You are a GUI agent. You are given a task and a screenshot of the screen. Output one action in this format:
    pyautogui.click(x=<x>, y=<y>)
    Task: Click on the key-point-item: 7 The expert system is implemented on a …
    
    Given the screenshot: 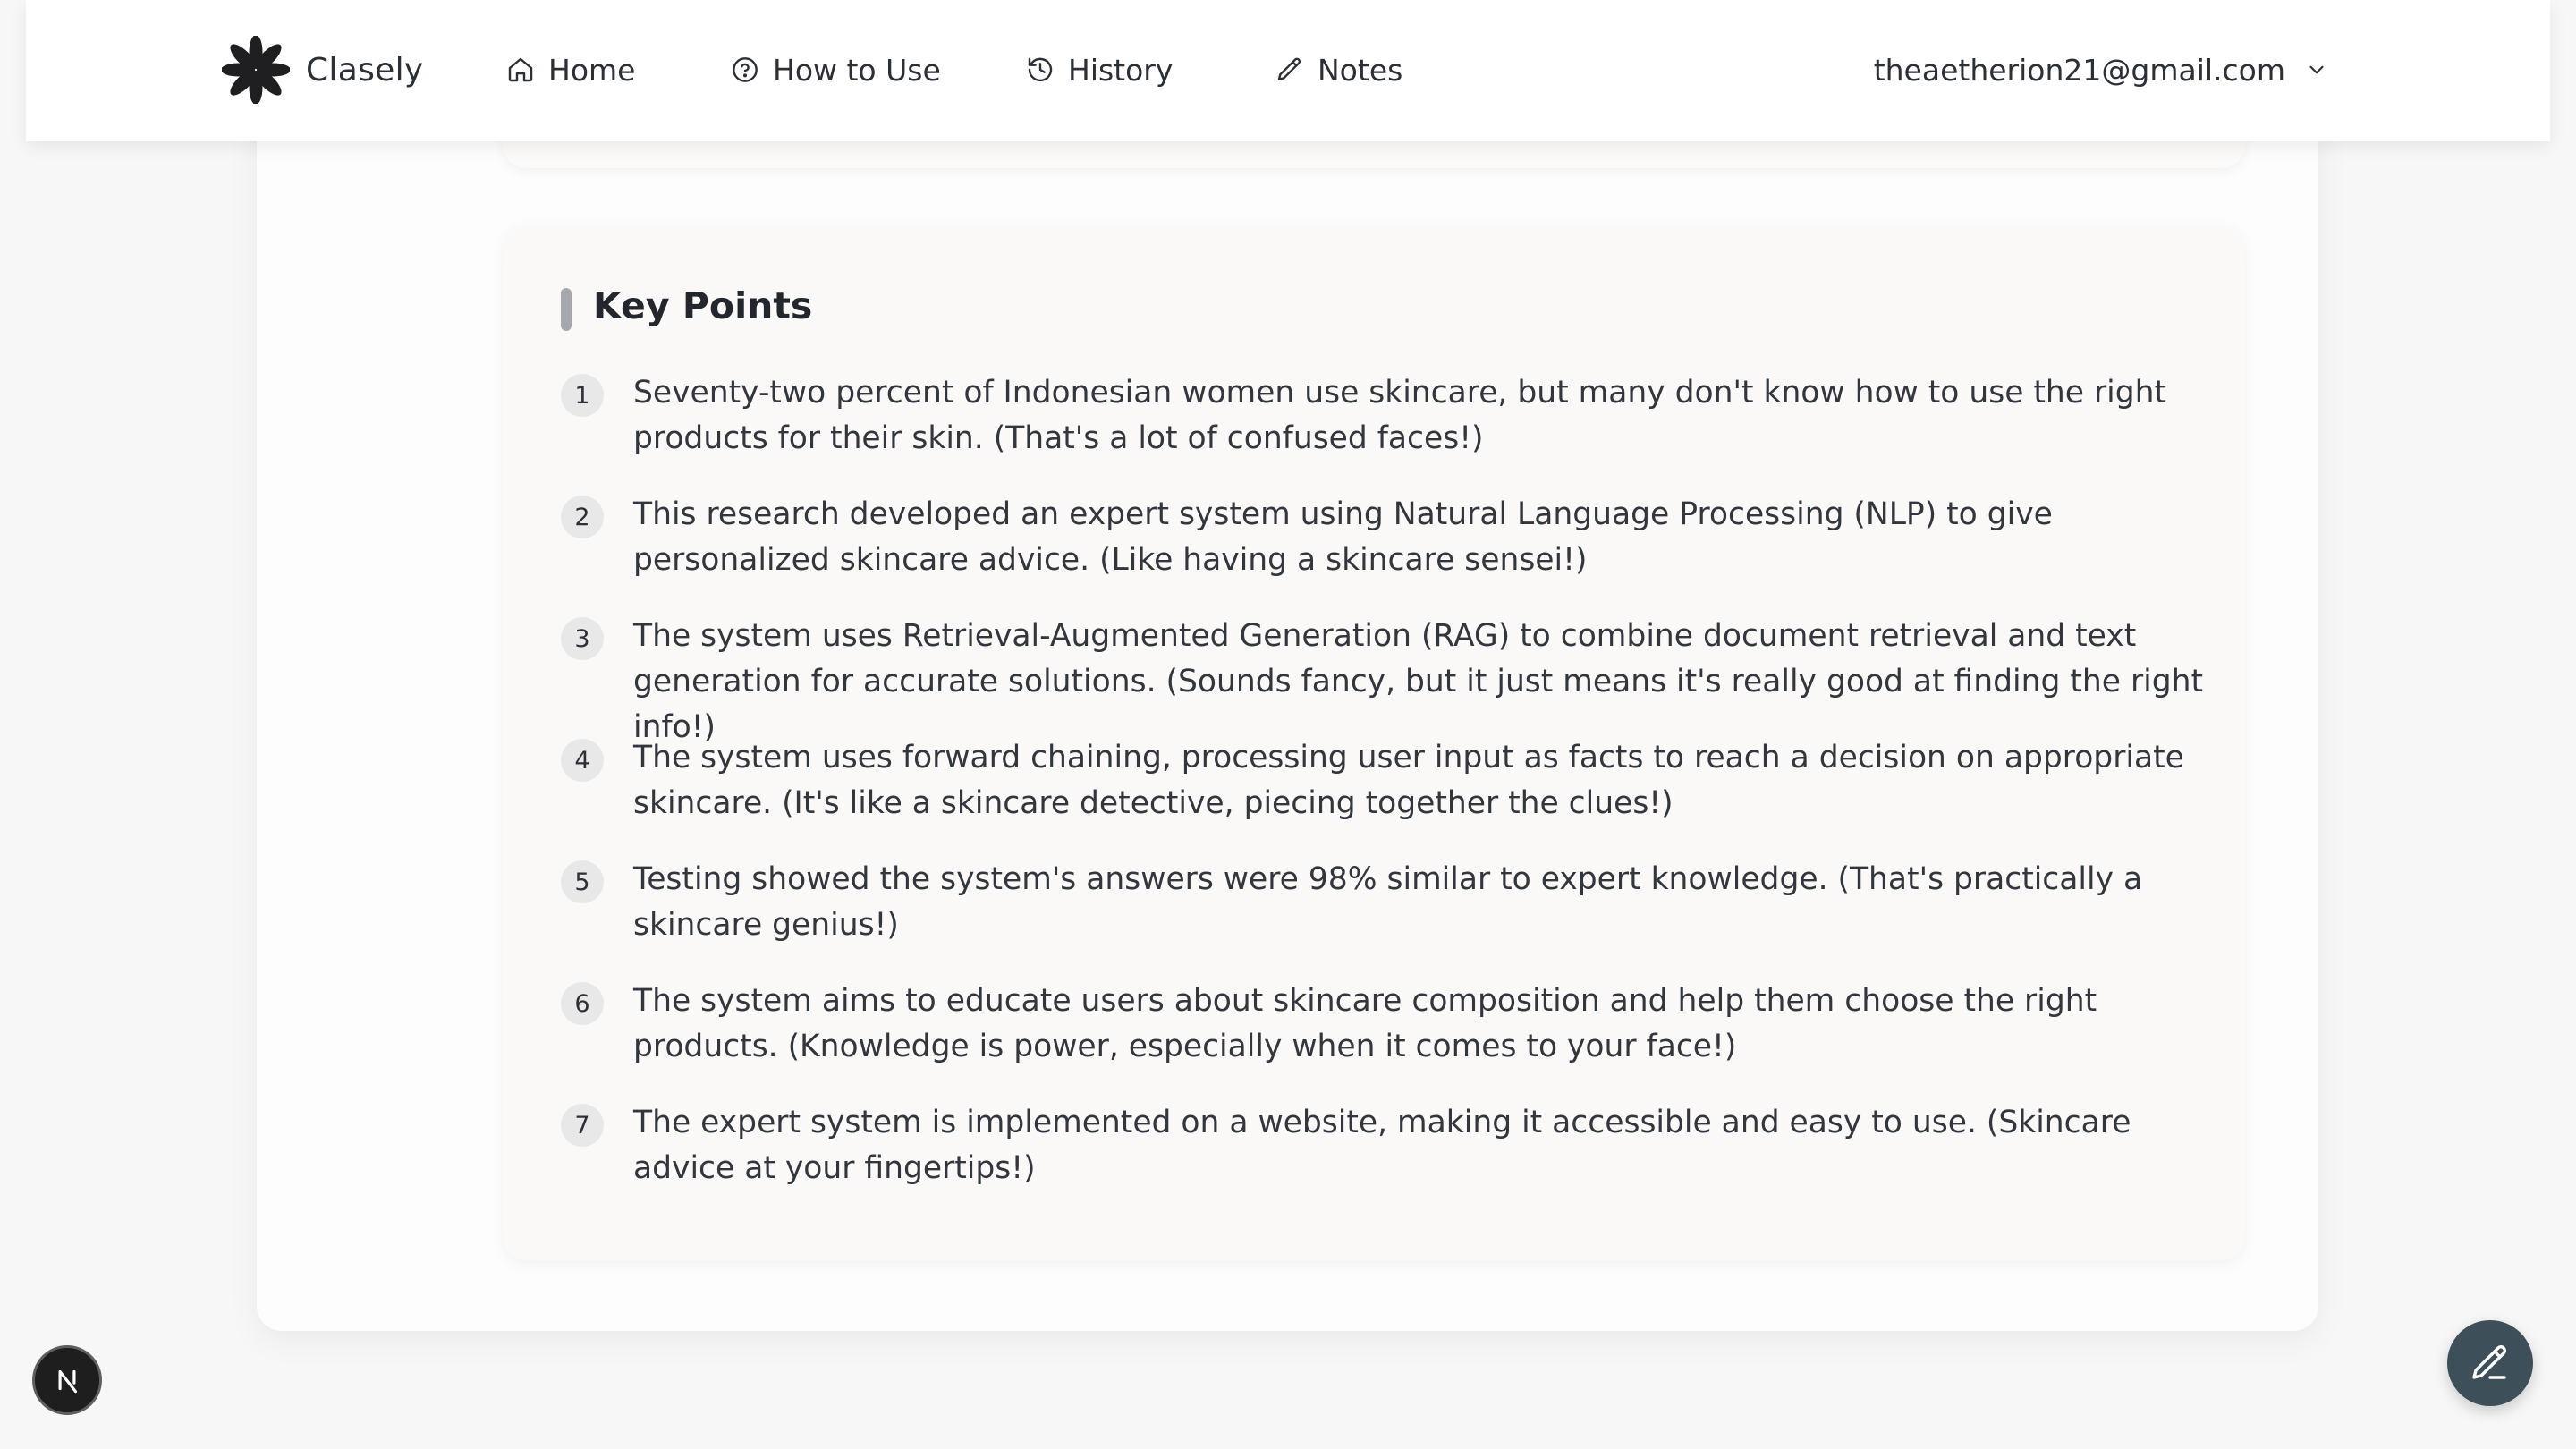 What is the action you would take?
    pyautogui.click(x=1384, y=1161)
    